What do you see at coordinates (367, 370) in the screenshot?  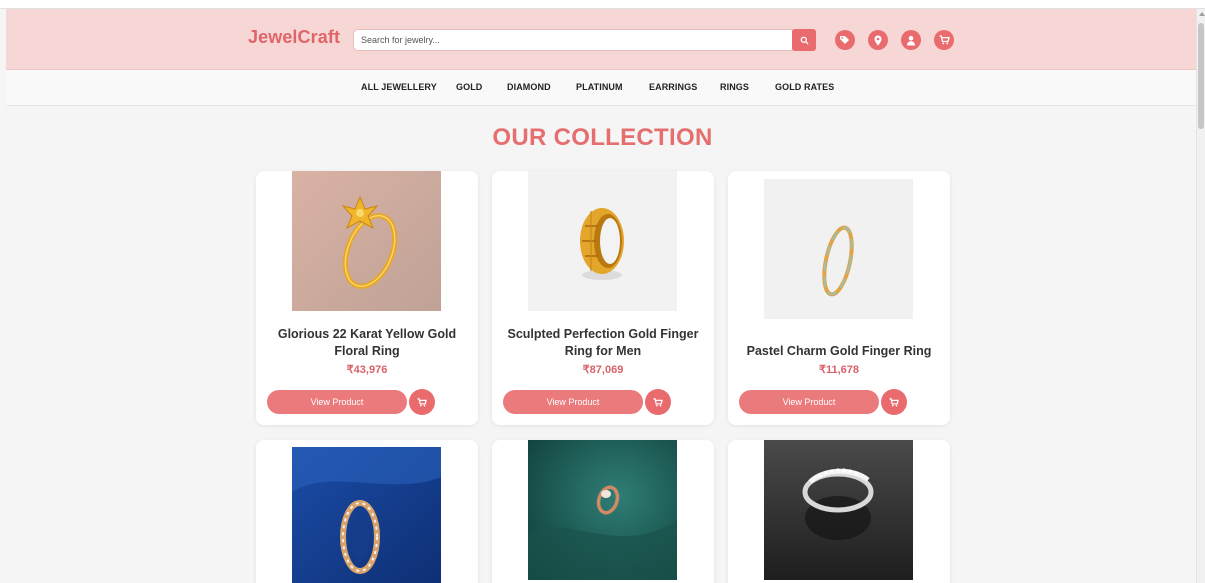 I see `product-price: ₹43,976` at bounding box center [367, 370].